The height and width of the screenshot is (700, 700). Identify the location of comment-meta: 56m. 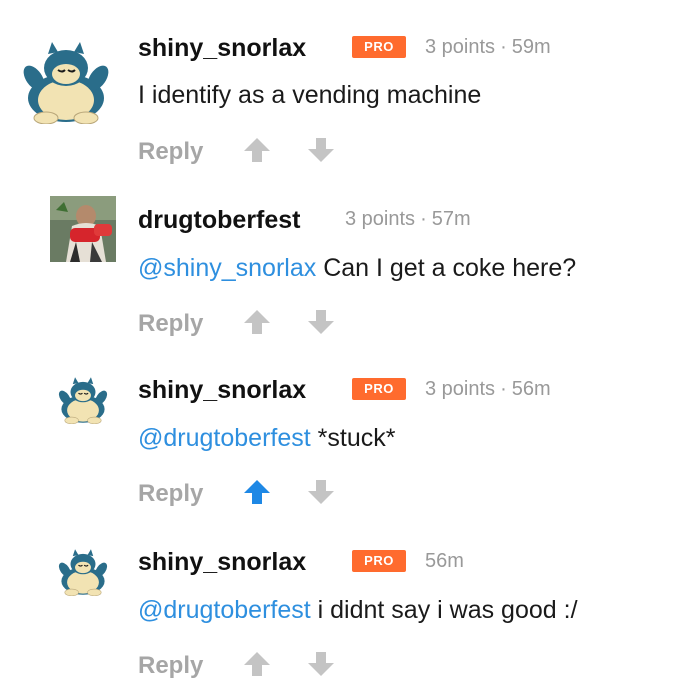
(444, 561).